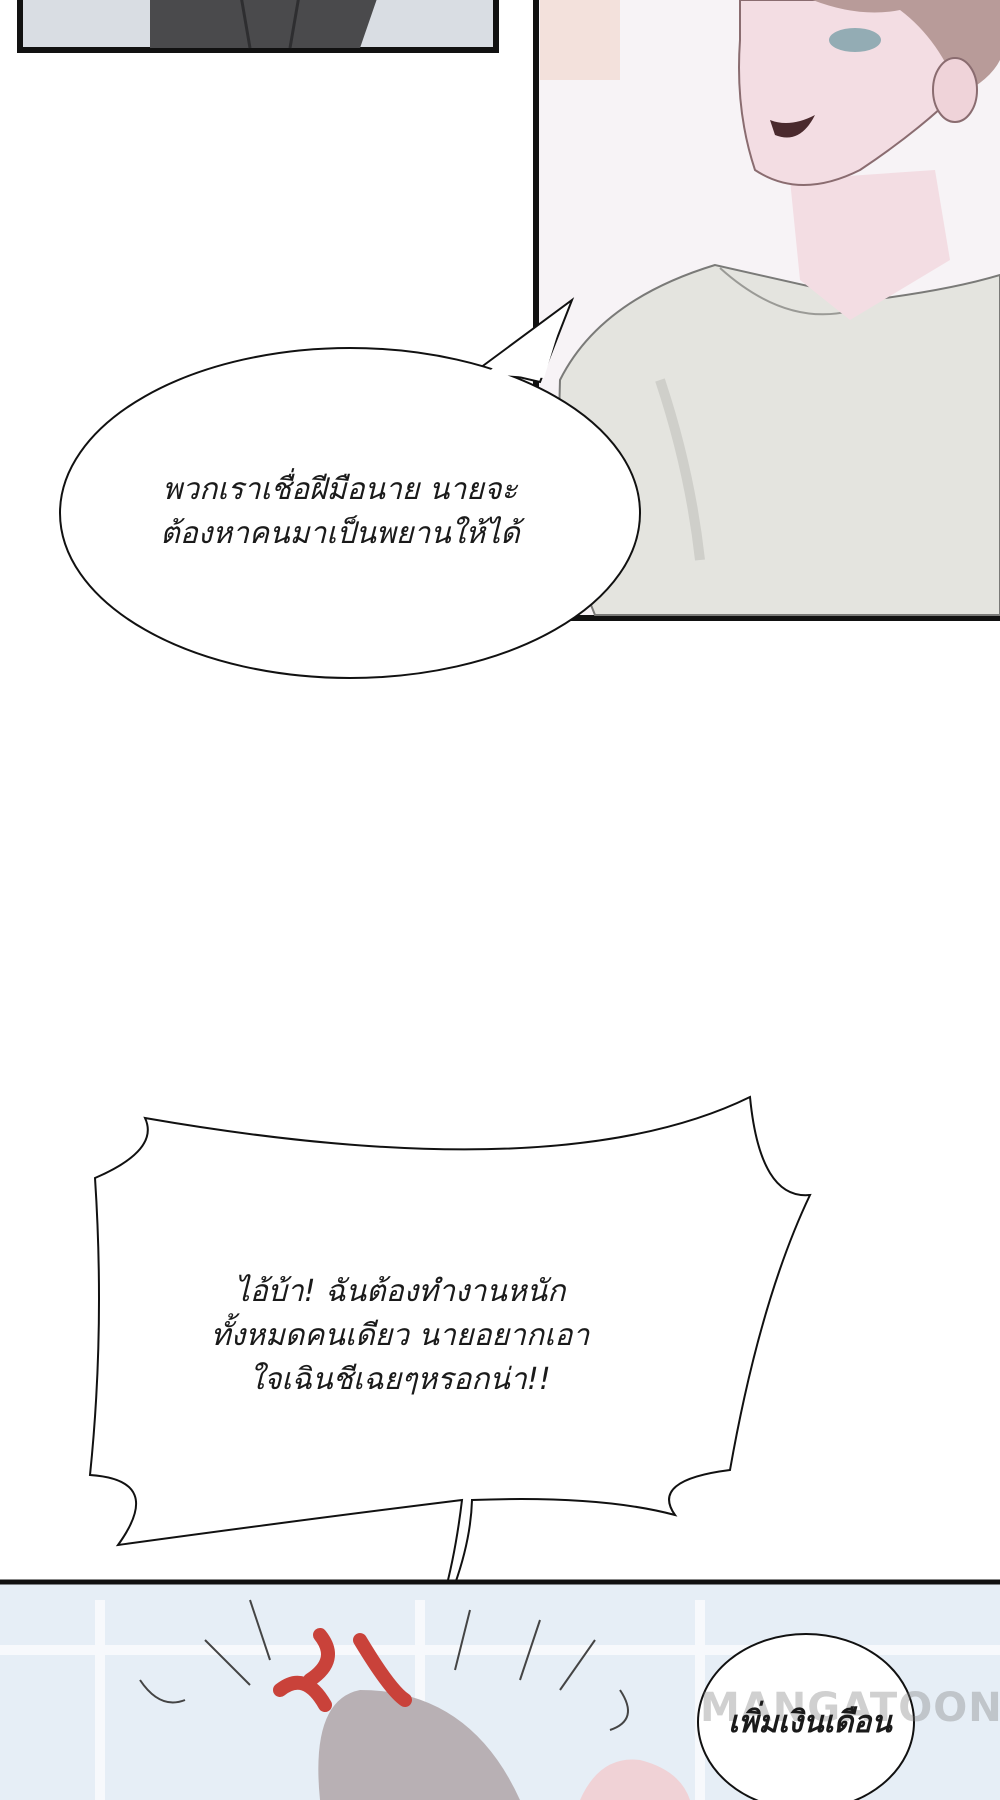 Image resolution: width=1000 pixels, height=1800 pixels. I want to click on panel-top-left, so click(258, 26).